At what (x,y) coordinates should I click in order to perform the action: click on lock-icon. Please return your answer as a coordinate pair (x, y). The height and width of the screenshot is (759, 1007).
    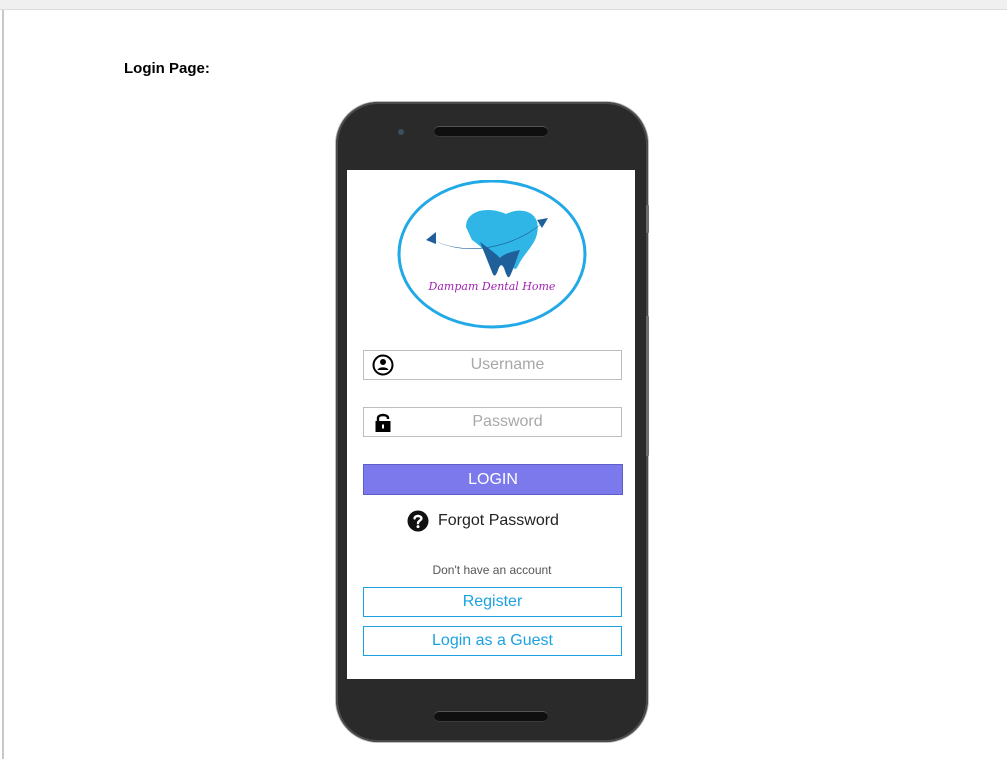
    Looking at the image, I should click on (383, 422).